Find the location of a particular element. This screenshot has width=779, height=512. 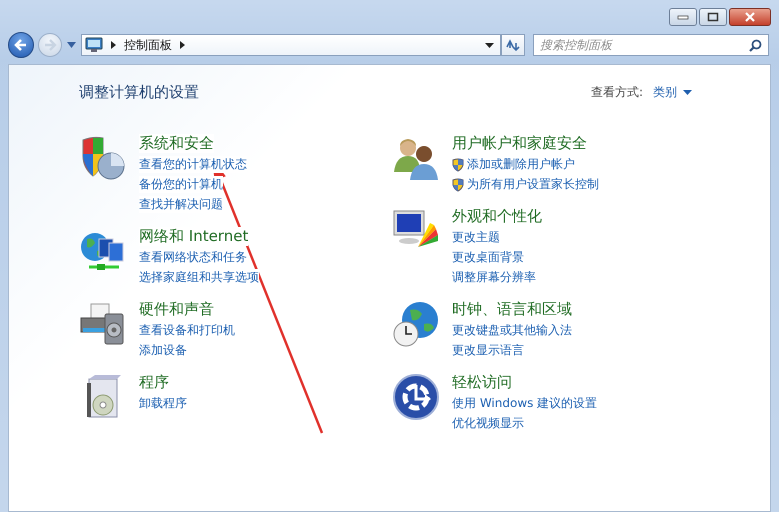

close-button is located at coordinates (750, 17).